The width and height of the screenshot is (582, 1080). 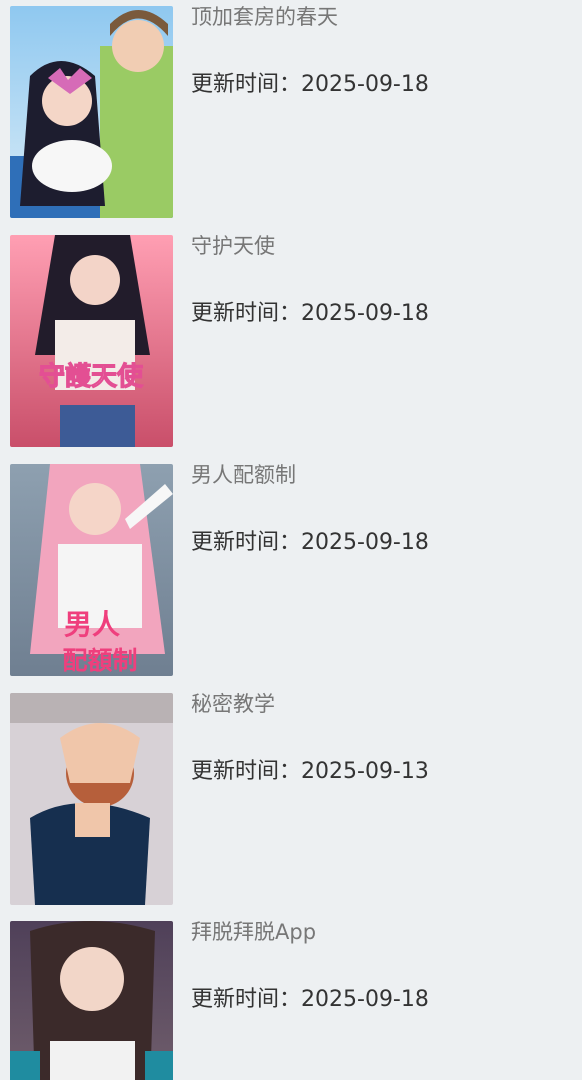 What do you see at coordinates (99, 660) in the screenshot?
I see `cover-logo-text-2: 配額制` at bounding box center [99, 660].